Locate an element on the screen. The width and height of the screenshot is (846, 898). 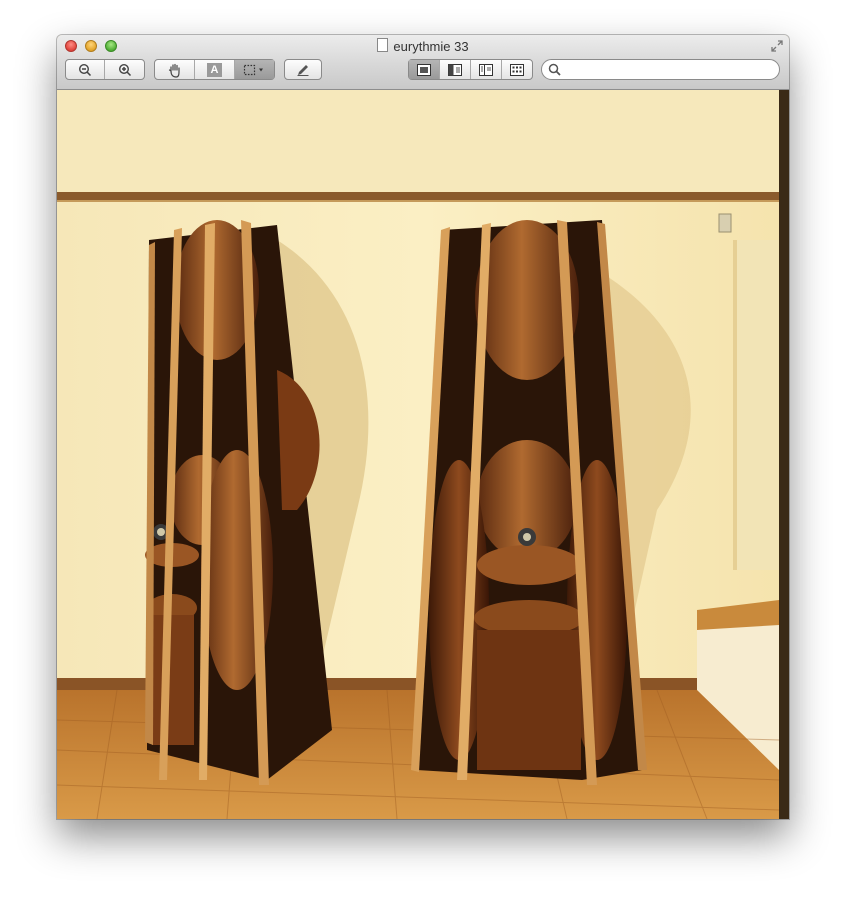
text-tool-button: A is located at coordinates (215, 69).